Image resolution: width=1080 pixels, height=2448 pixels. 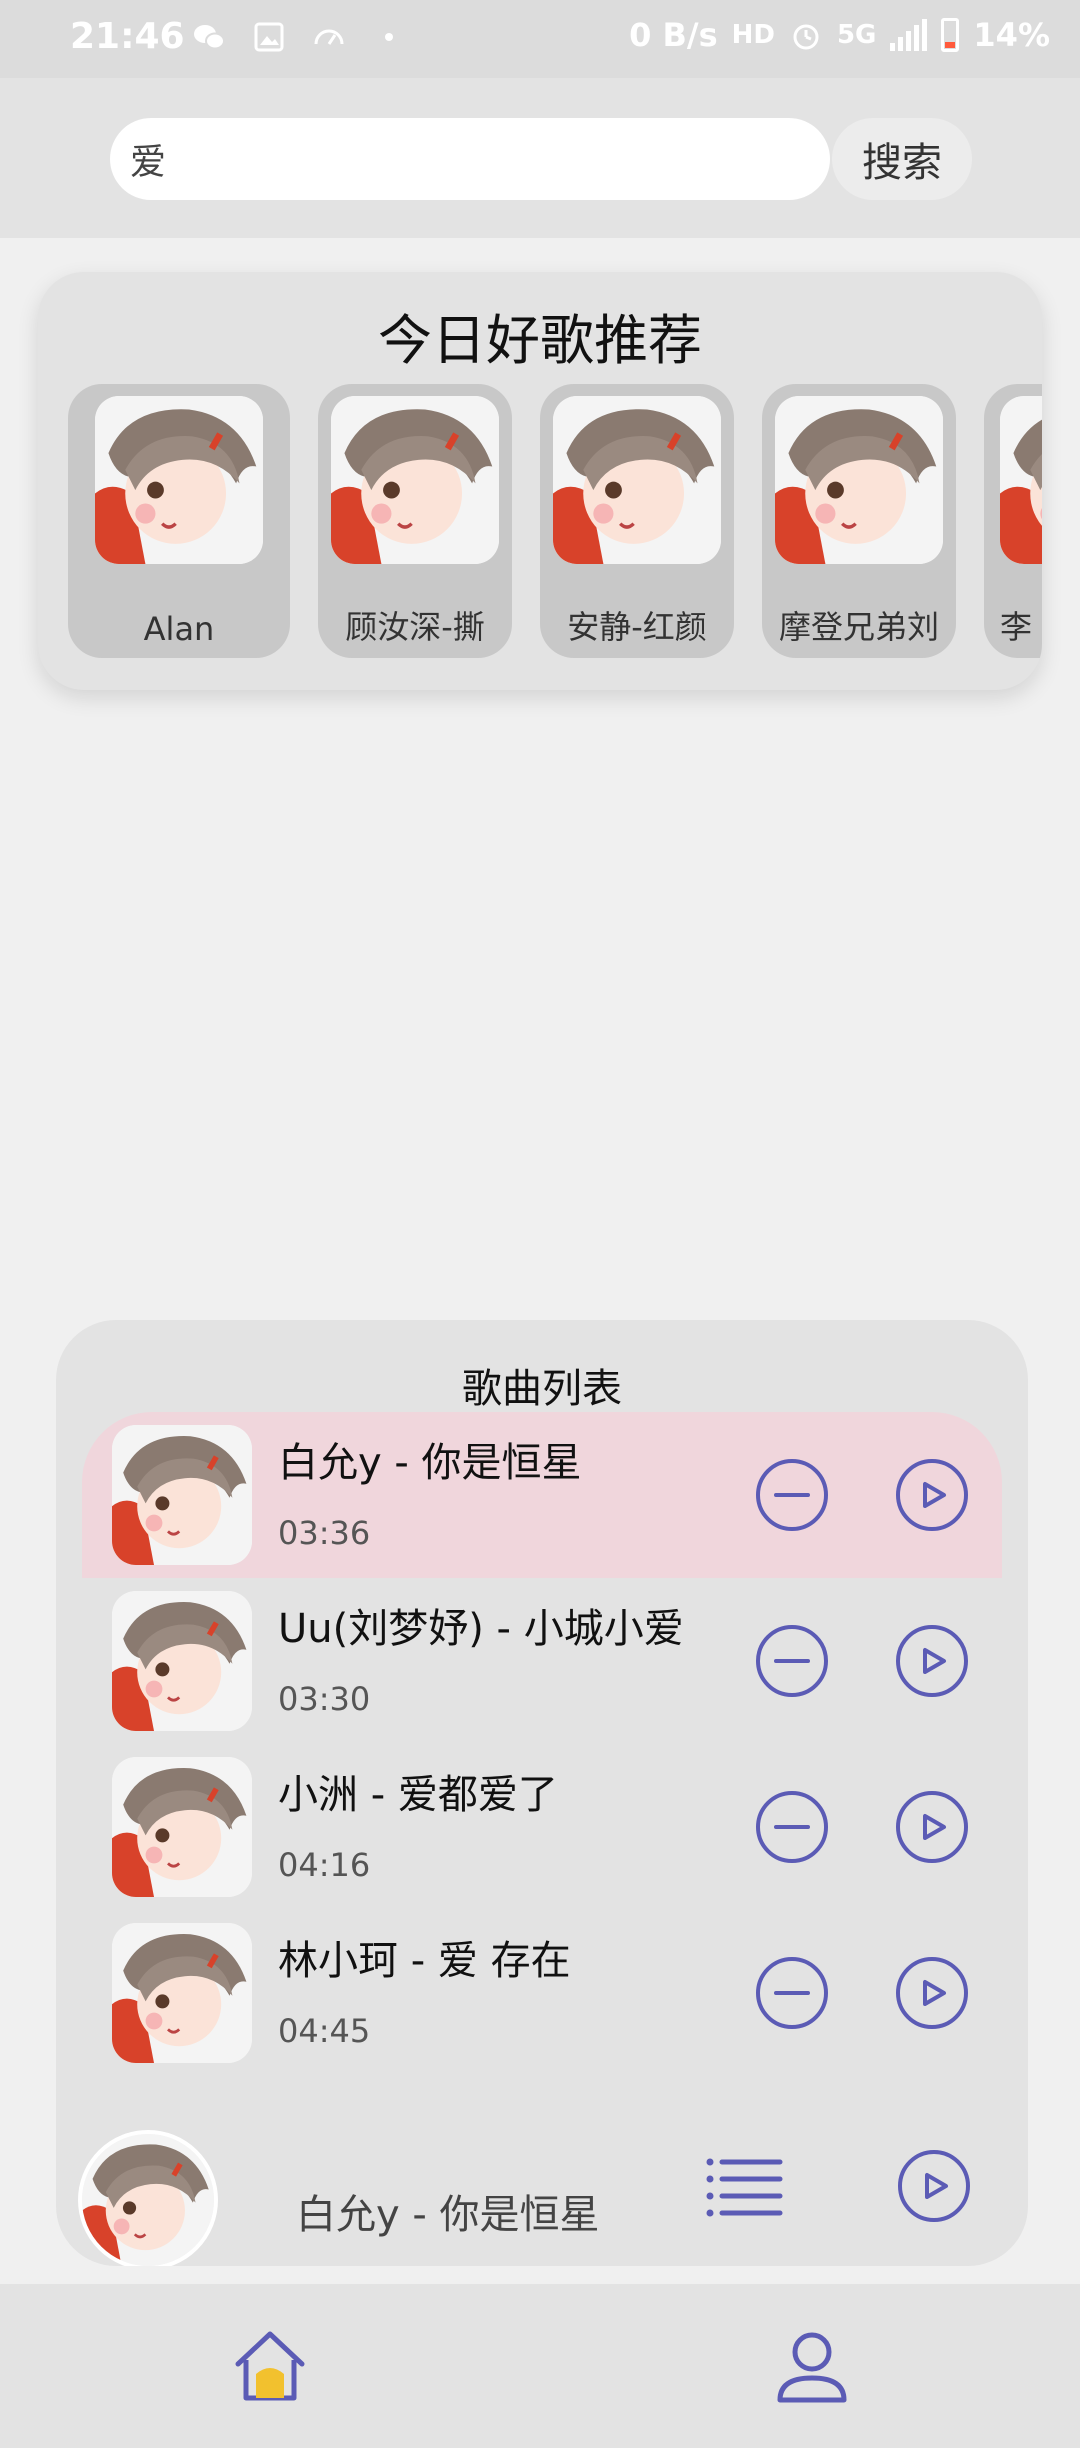 I want to click on recommend-item: Alan, so click(x=179, y=521).